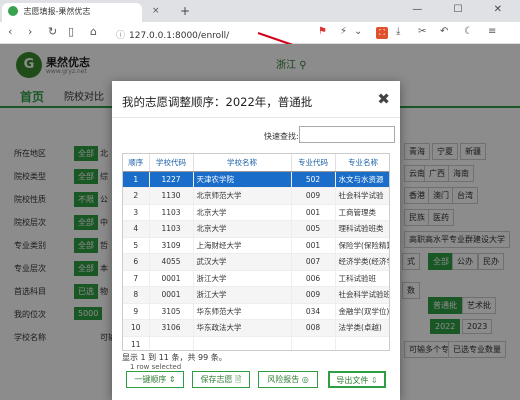 The height and width of the screenshot is (400, 520). I want to click on table-cell: 4055, so click(171, 262).